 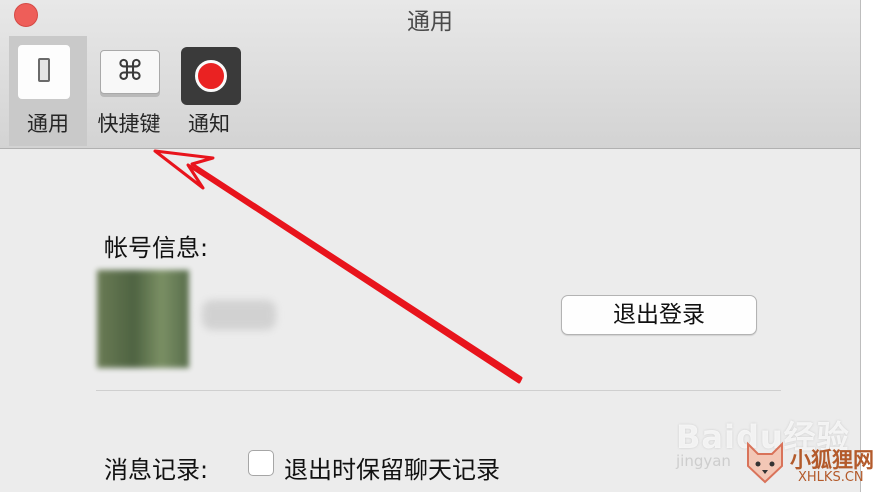 I want to click on watermark-subtext: jingyan, so click(x=703, y=461).